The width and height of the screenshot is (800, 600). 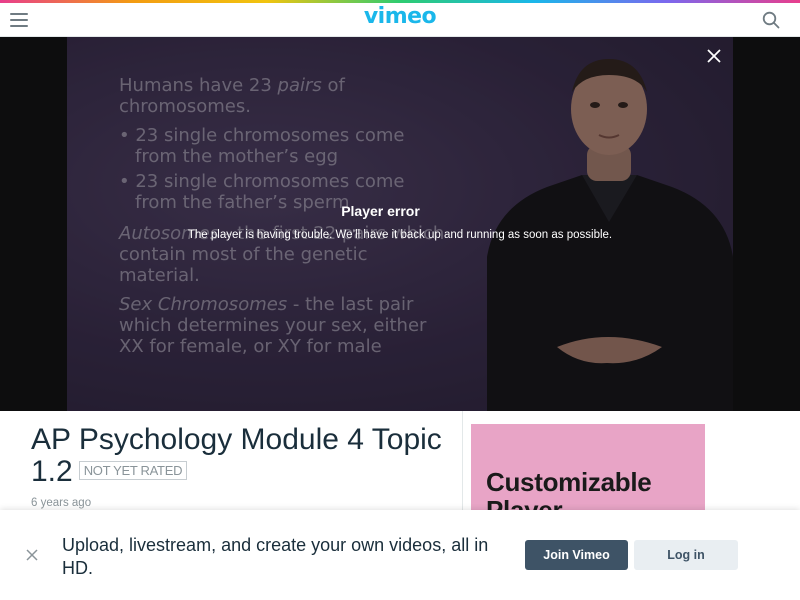 What do you see at coordinates (686, 555) in the screenshot?
I see `log-in-button: Log in` at bounding box center [686, 555].